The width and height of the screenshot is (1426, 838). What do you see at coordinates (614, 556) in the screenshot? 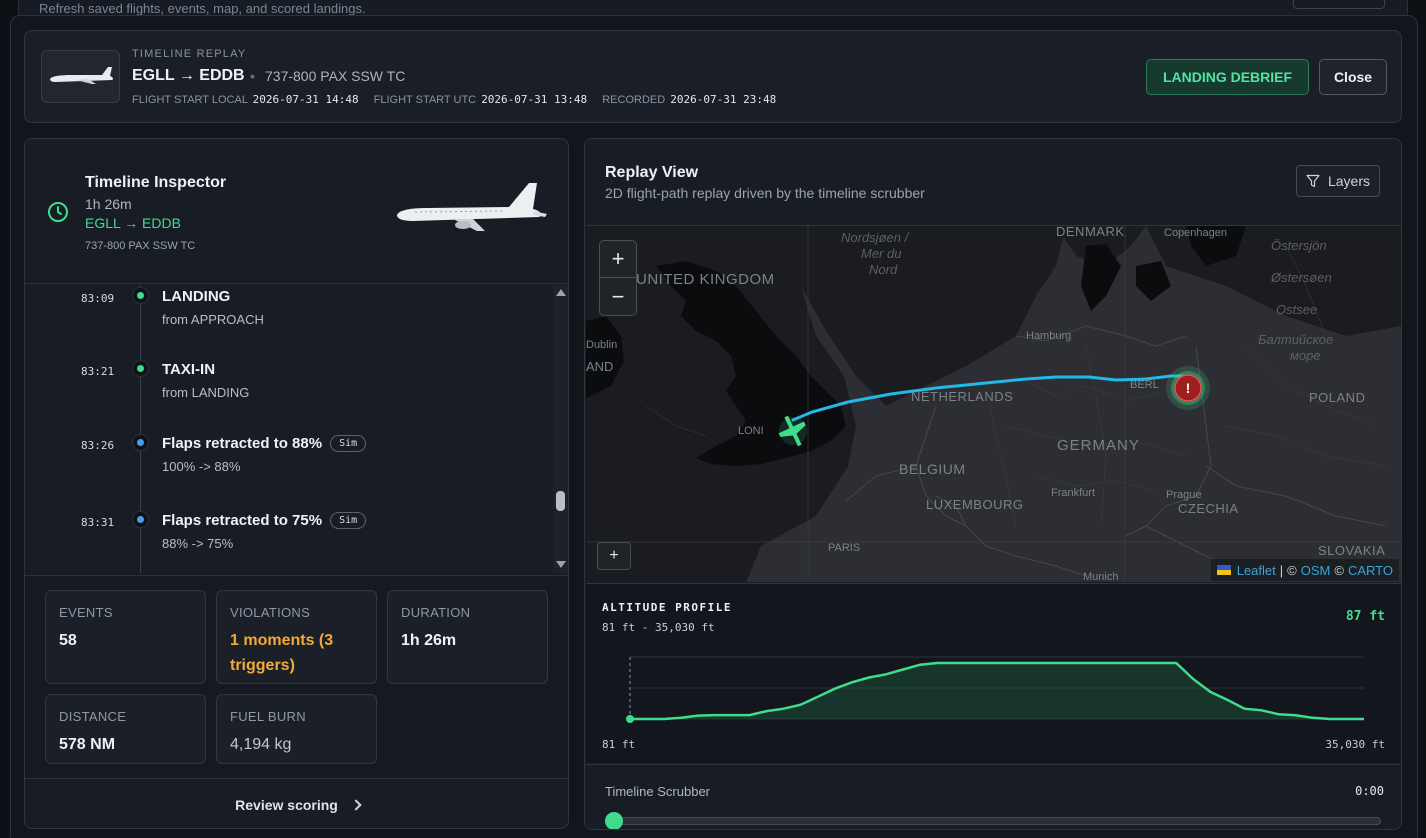
I see `map-expand-button: +` at bounding box center [614, 556].